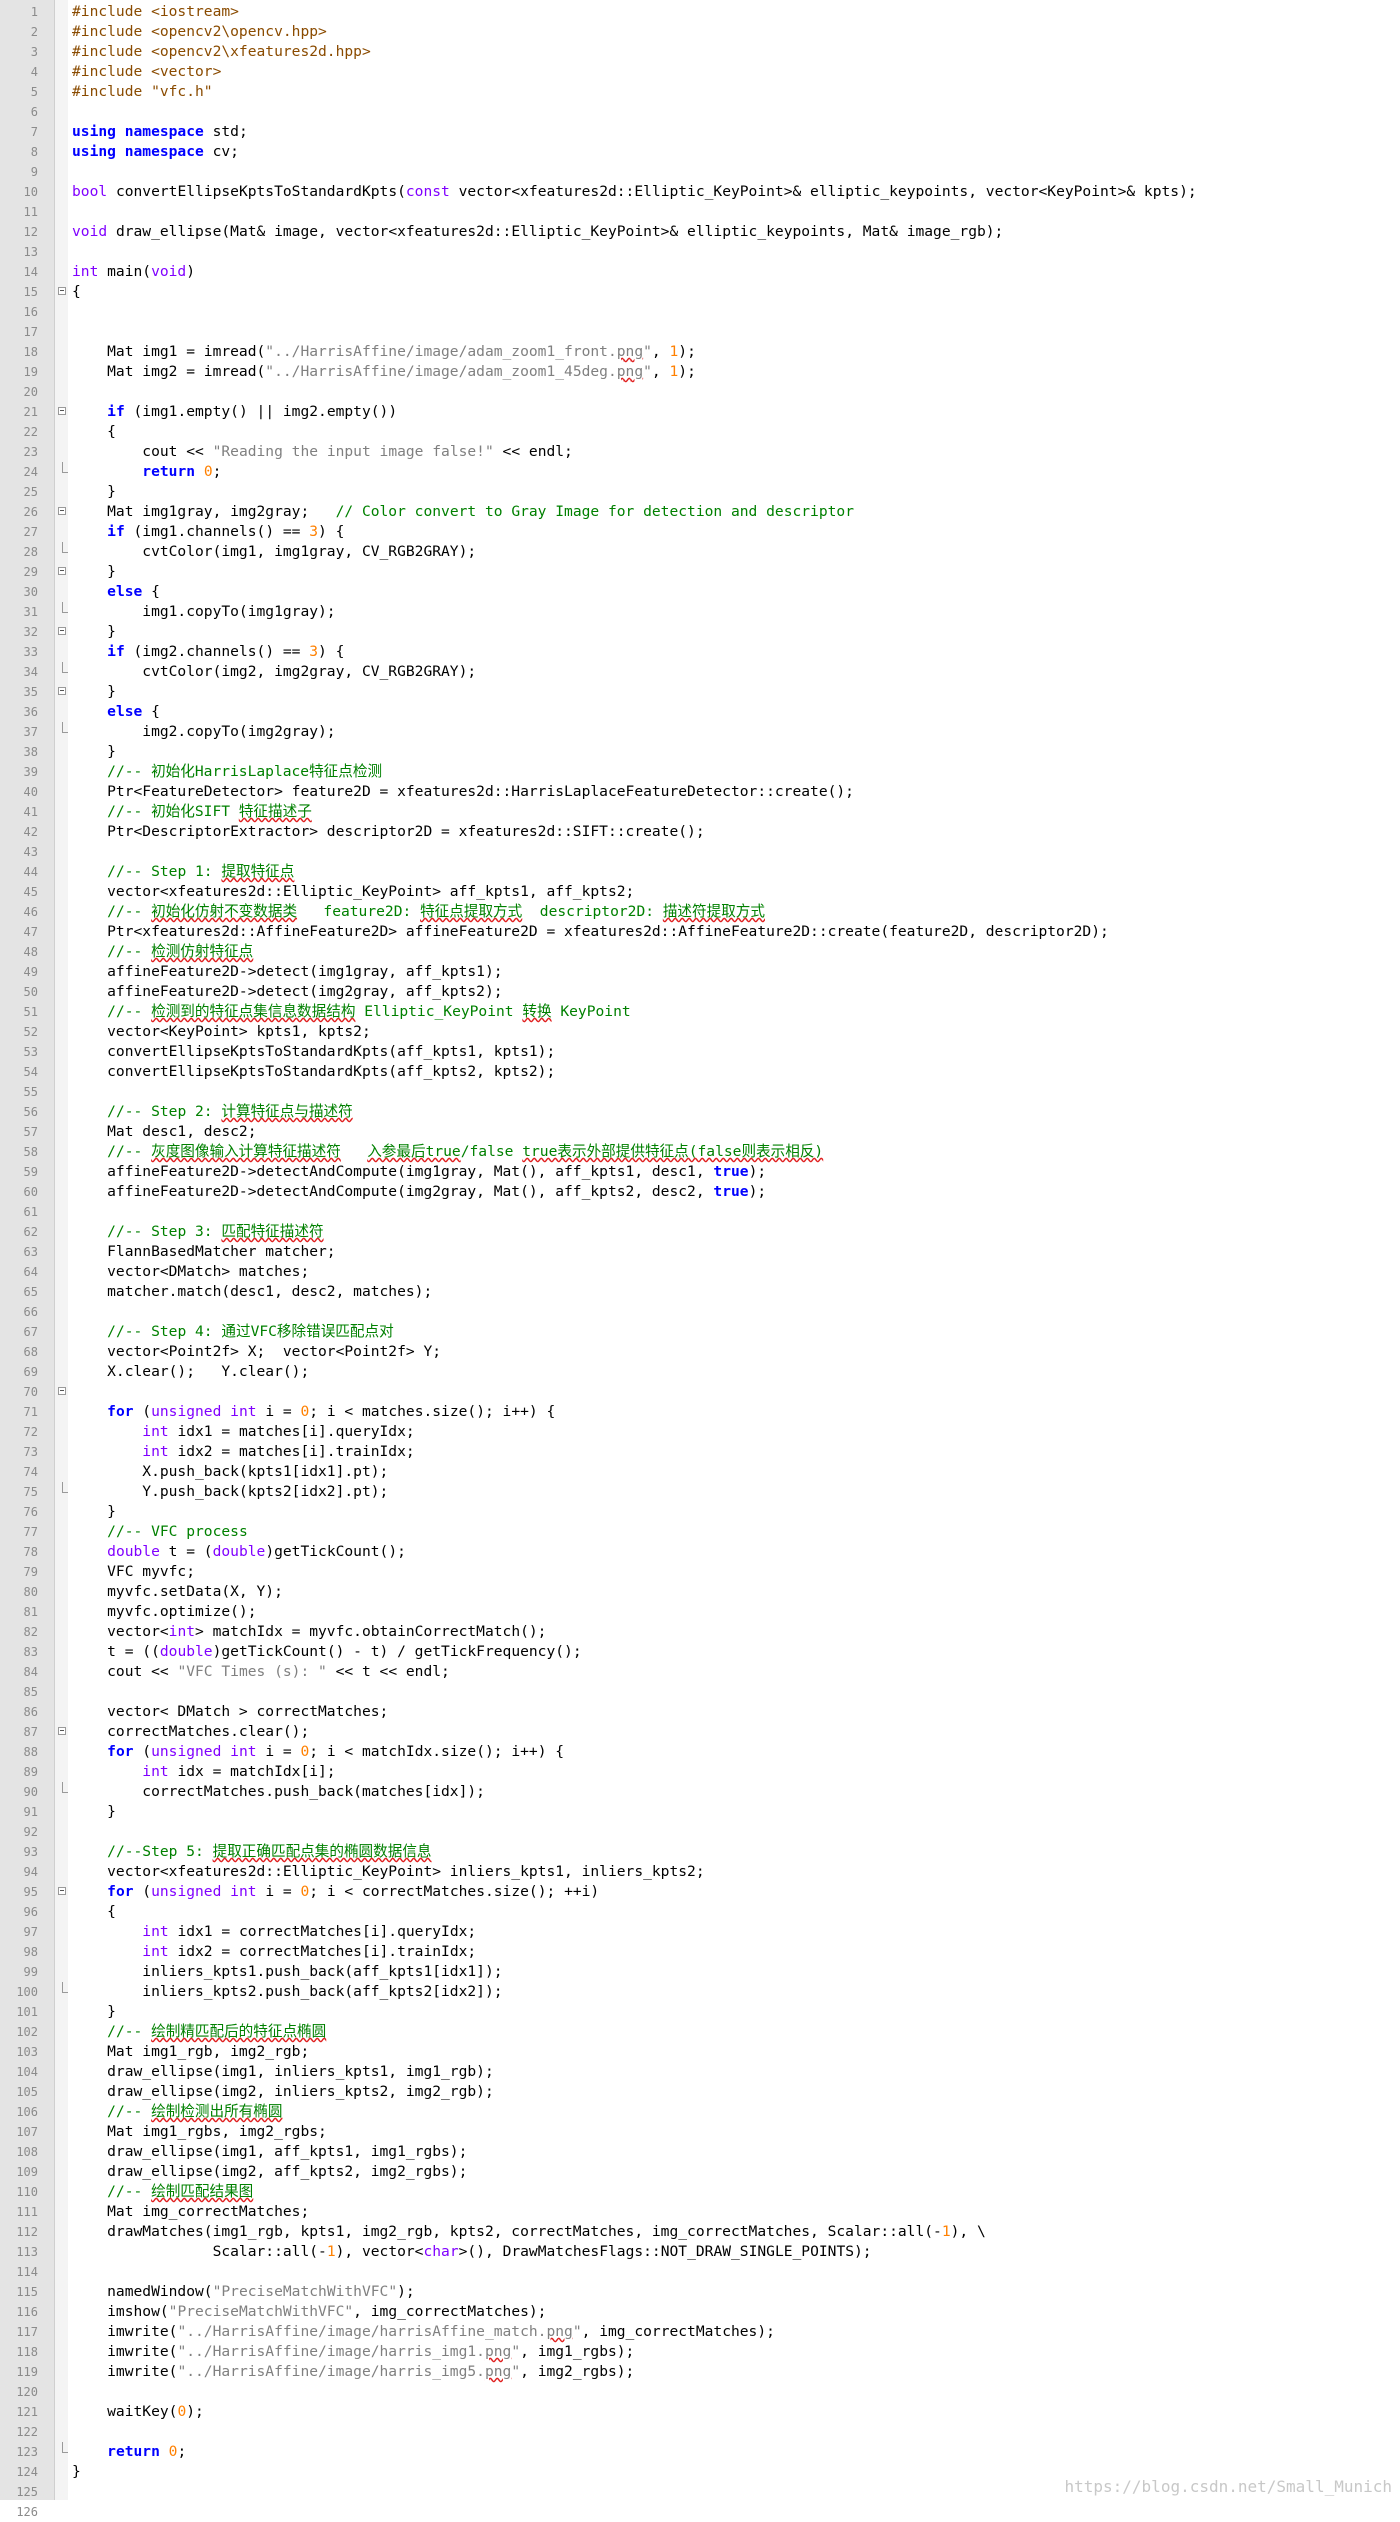  I want to click on code-line: 72 int idx1 = matches[i].queryIdx;, so click(700, 1432).